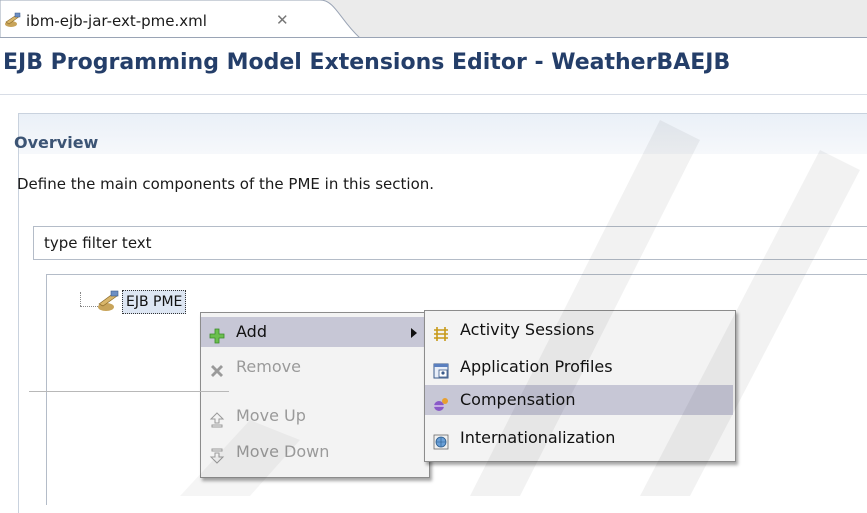 Image resolution: width=867 pixels, height=513 pixels. Describe the element at coordinates (108, 301) in the screenshot. I see `pme-node-icon` at that location.